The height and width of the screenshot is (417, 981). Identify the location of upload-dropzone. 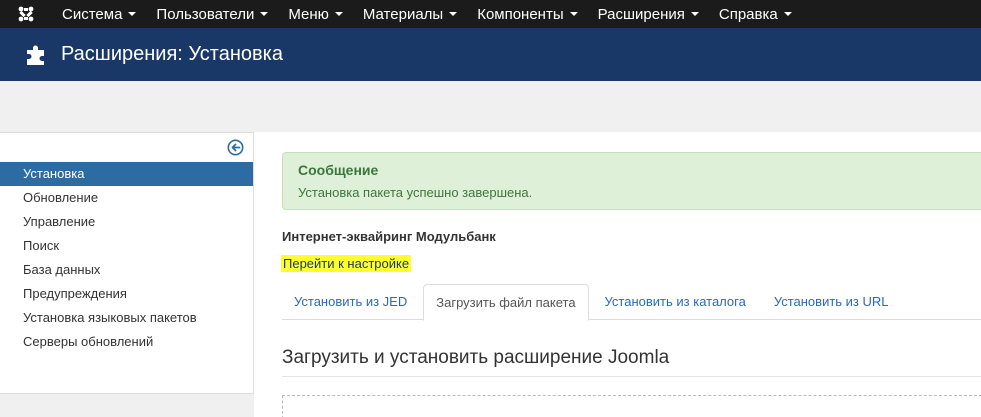
(631, 406).